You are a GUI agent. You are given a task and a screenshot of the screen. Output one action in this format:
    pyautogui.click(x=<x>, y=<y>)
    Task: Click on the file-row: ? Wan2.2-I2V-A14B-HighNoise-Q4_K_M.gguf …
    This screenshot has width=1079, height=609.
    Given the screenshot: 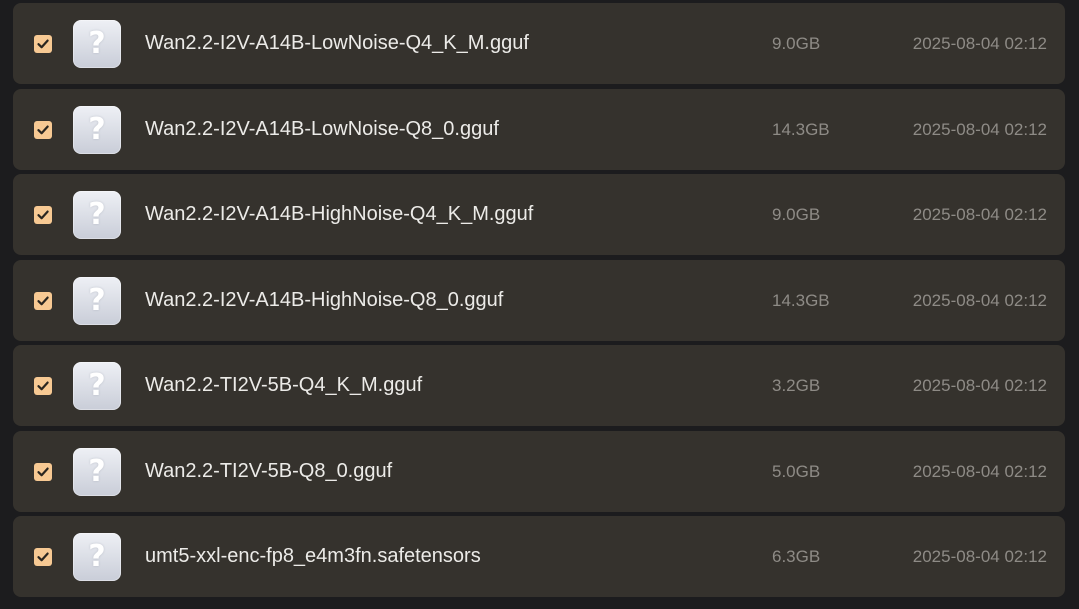 What is the action you would take?
    pyautogui.click(x=539, y=214)
    